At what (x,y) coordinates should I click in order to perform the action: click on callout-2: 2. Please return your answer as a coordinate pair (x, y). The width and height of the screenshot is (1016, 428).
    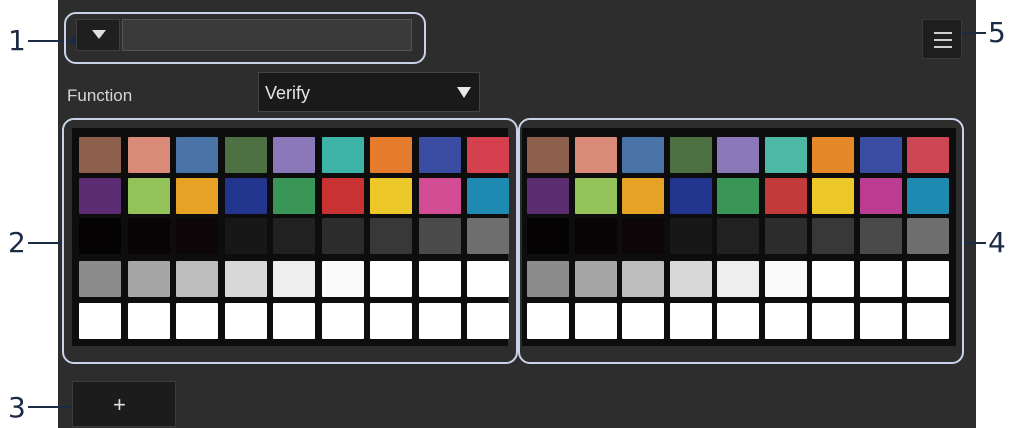
    Looking at the image, I should click on (17, 242).